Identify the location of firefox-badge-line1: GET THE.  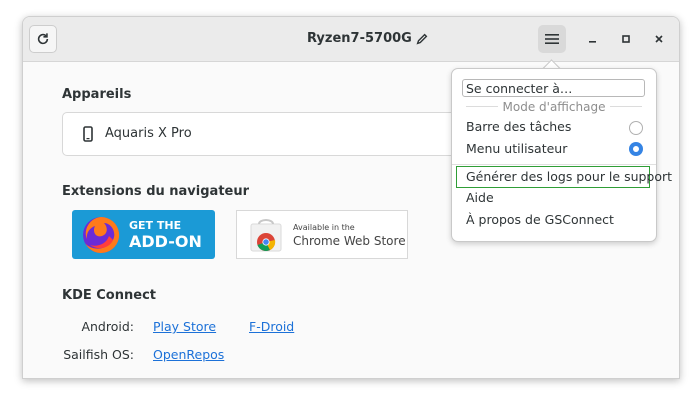
(155, 225).